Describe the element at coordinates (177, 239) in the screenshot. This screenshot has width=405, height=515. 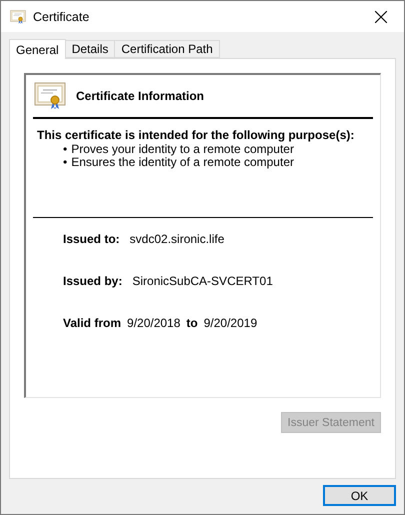
I see `issued-to-value: svdc02.sironic.life` at that location.